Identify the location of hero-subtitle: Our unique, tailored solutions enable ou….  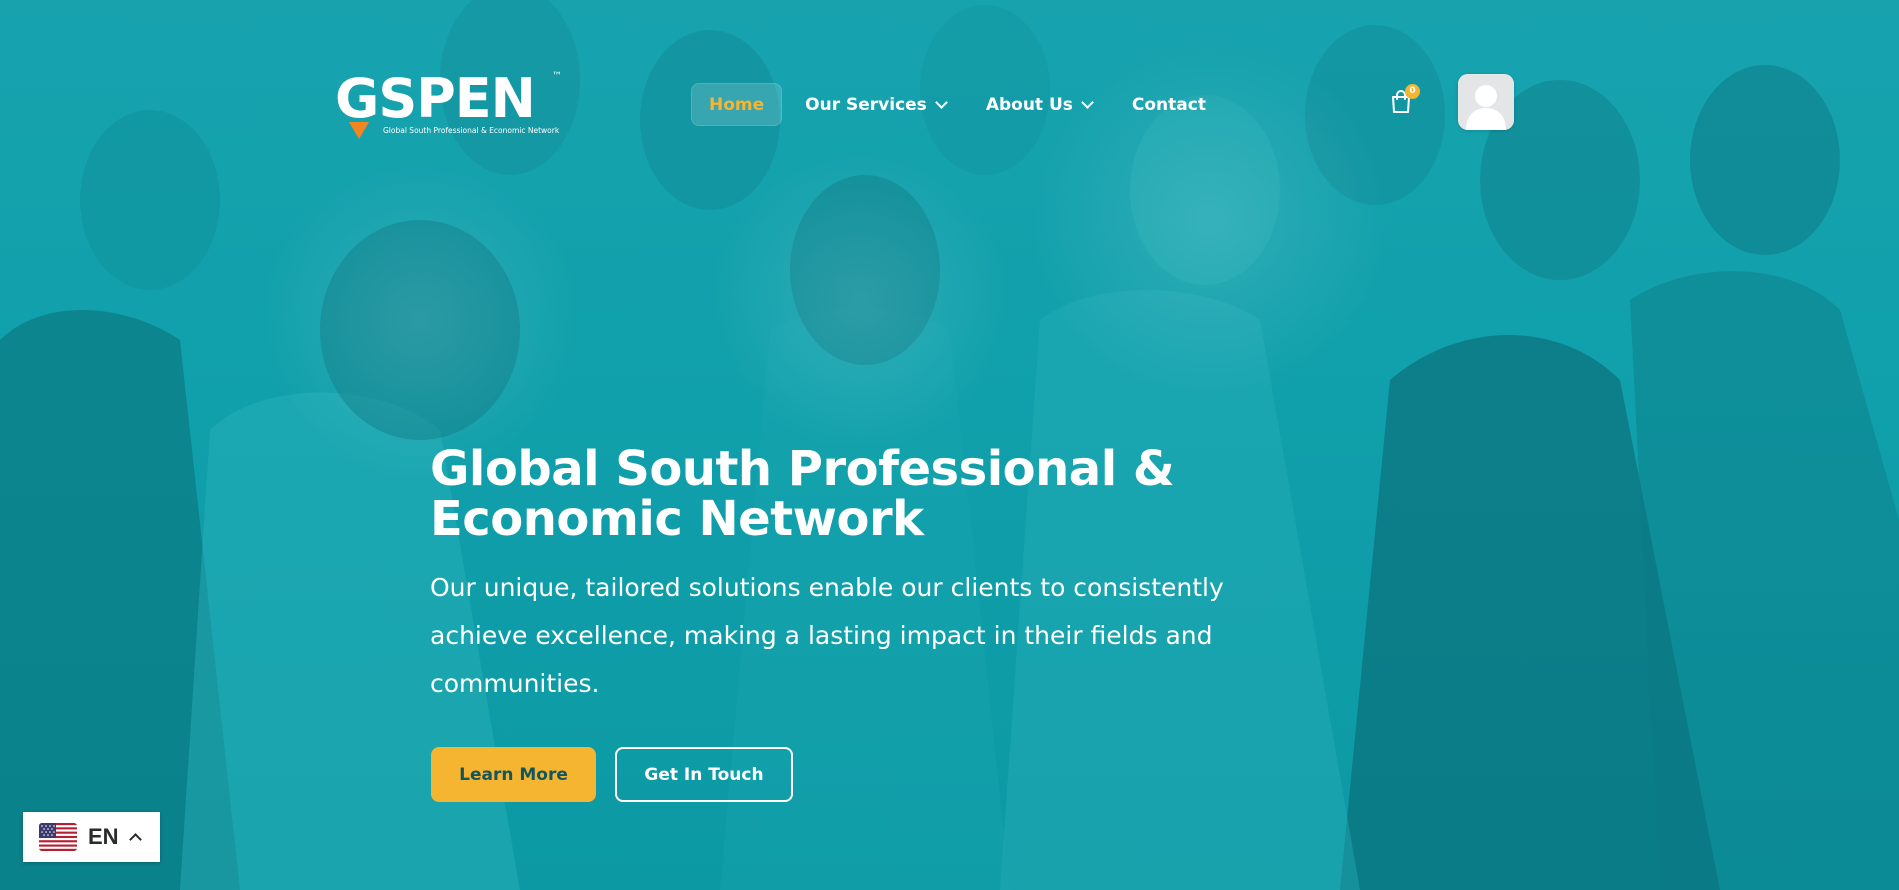
(827, 635).